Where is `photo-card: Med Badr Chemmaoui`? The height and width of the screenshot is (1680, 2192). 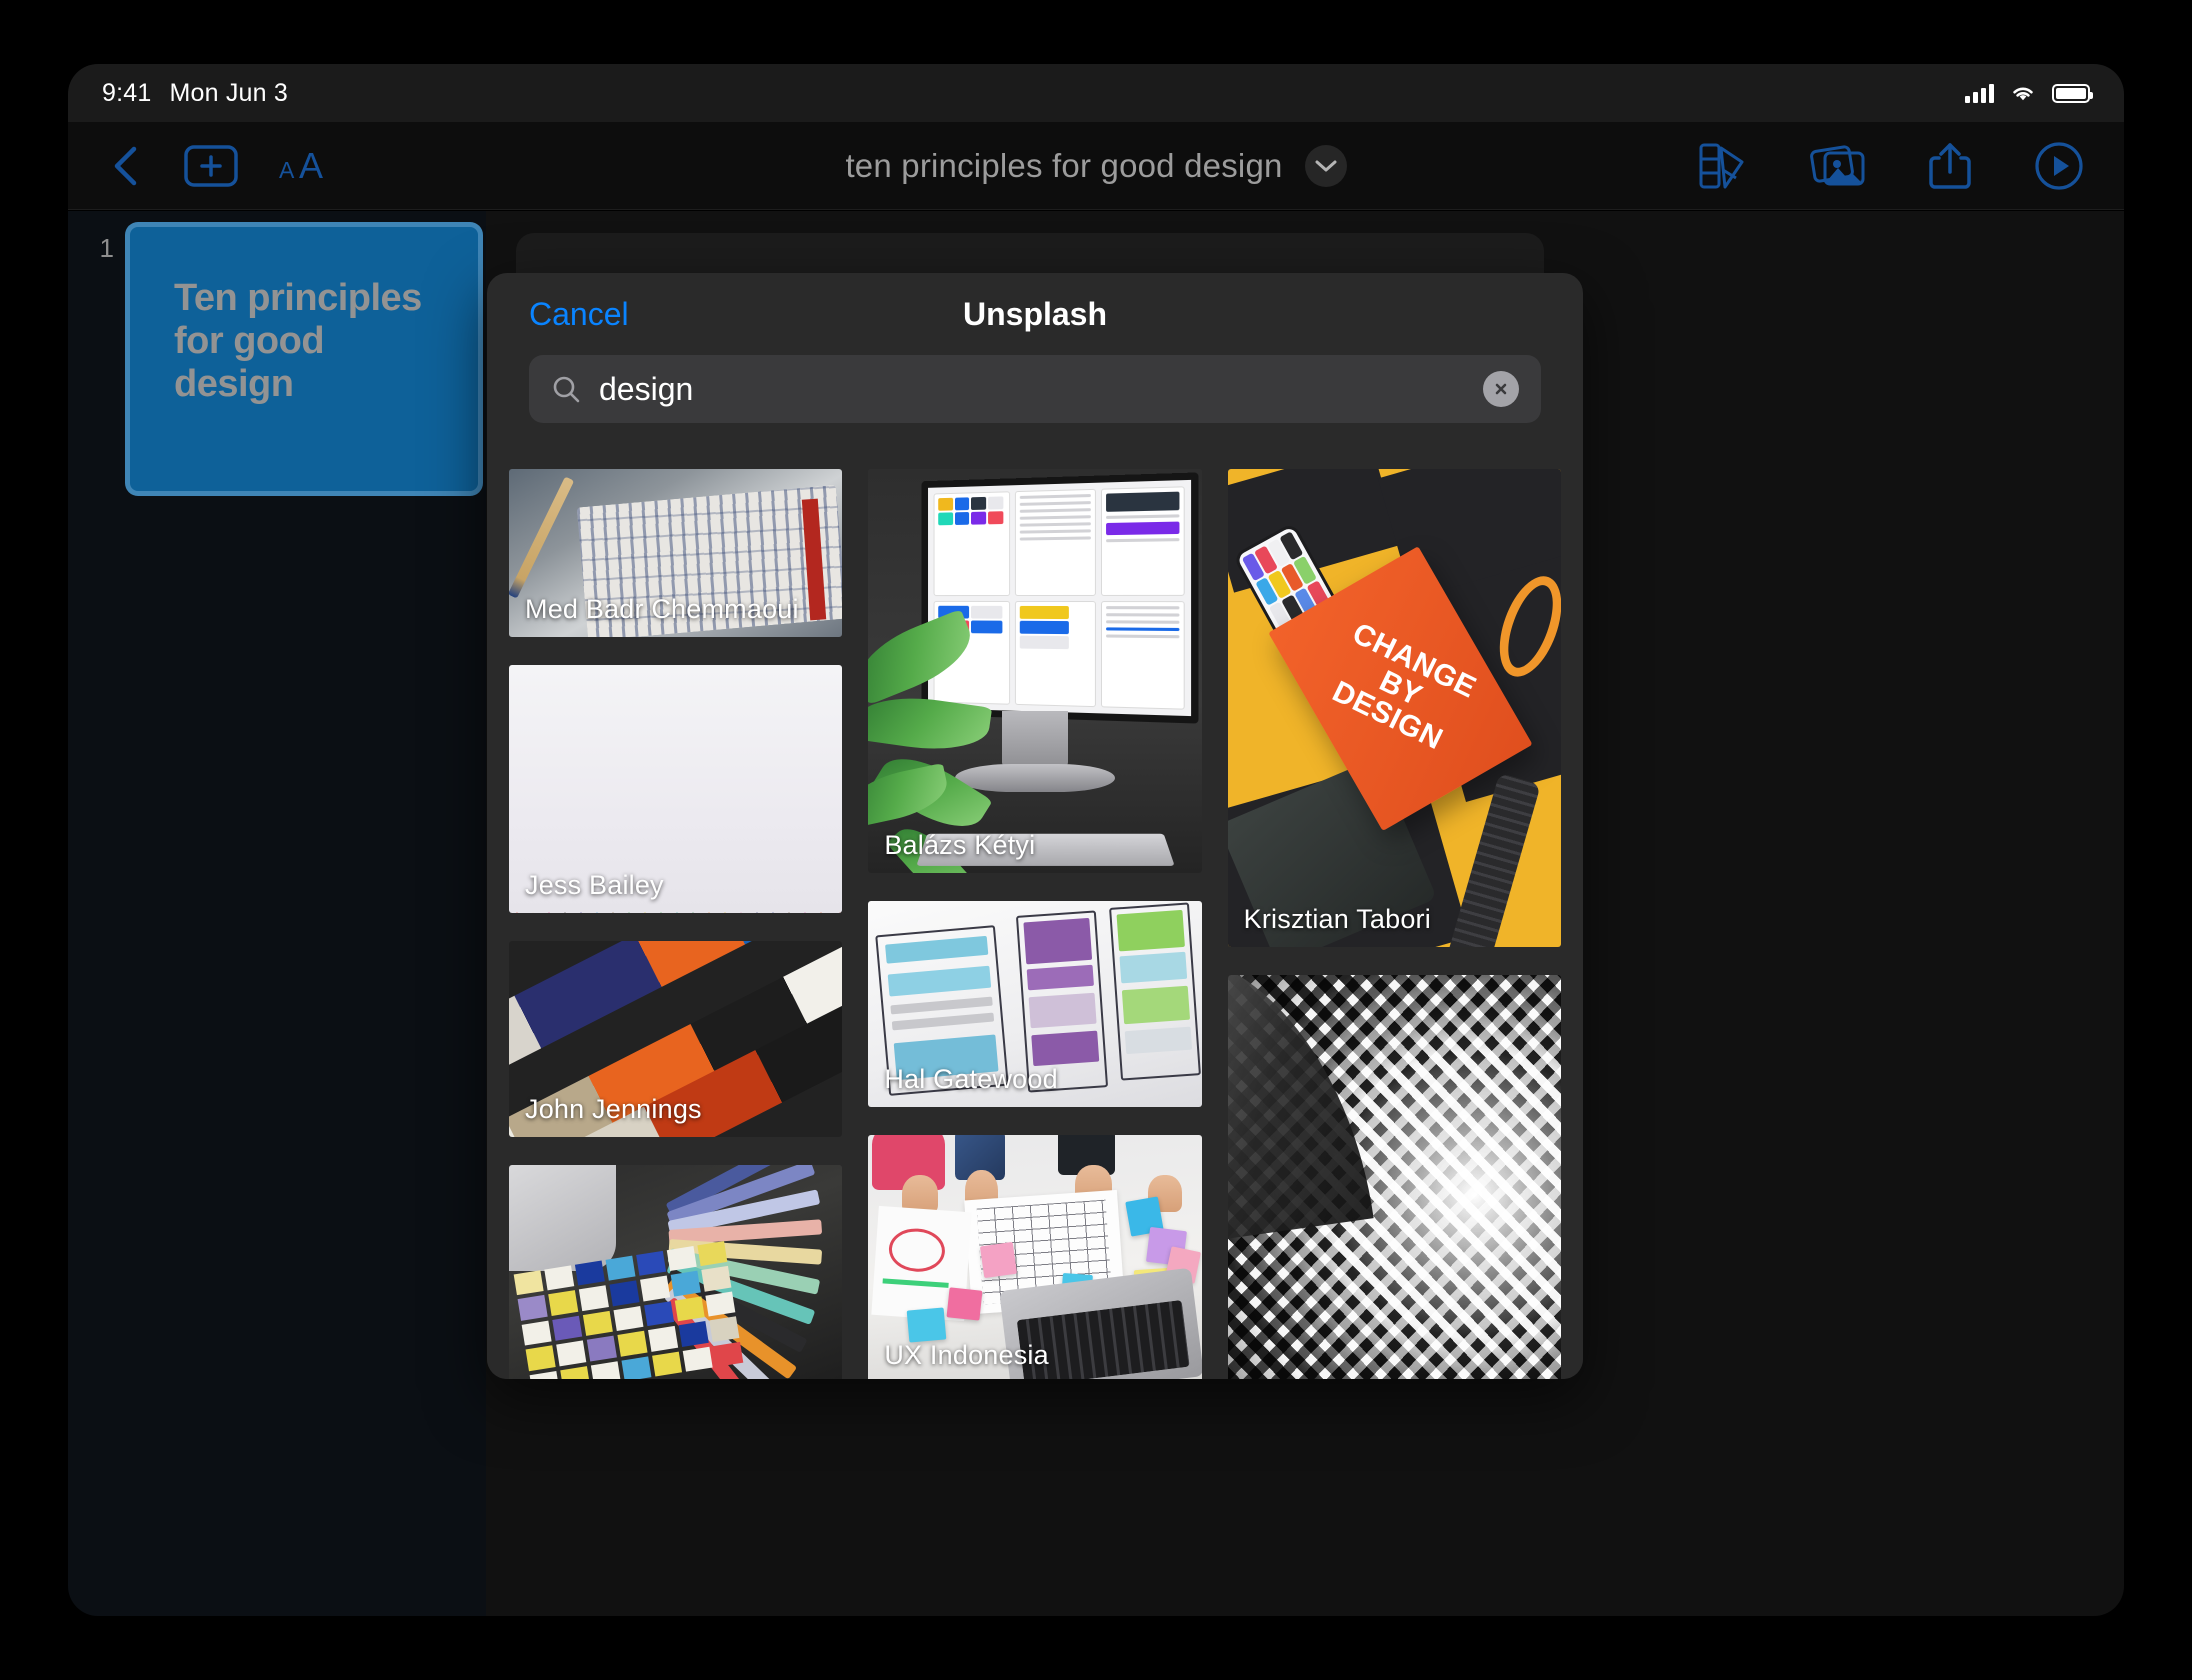
photo-card: Med Badr Chemmaoui is located at coordinates (676, 553).